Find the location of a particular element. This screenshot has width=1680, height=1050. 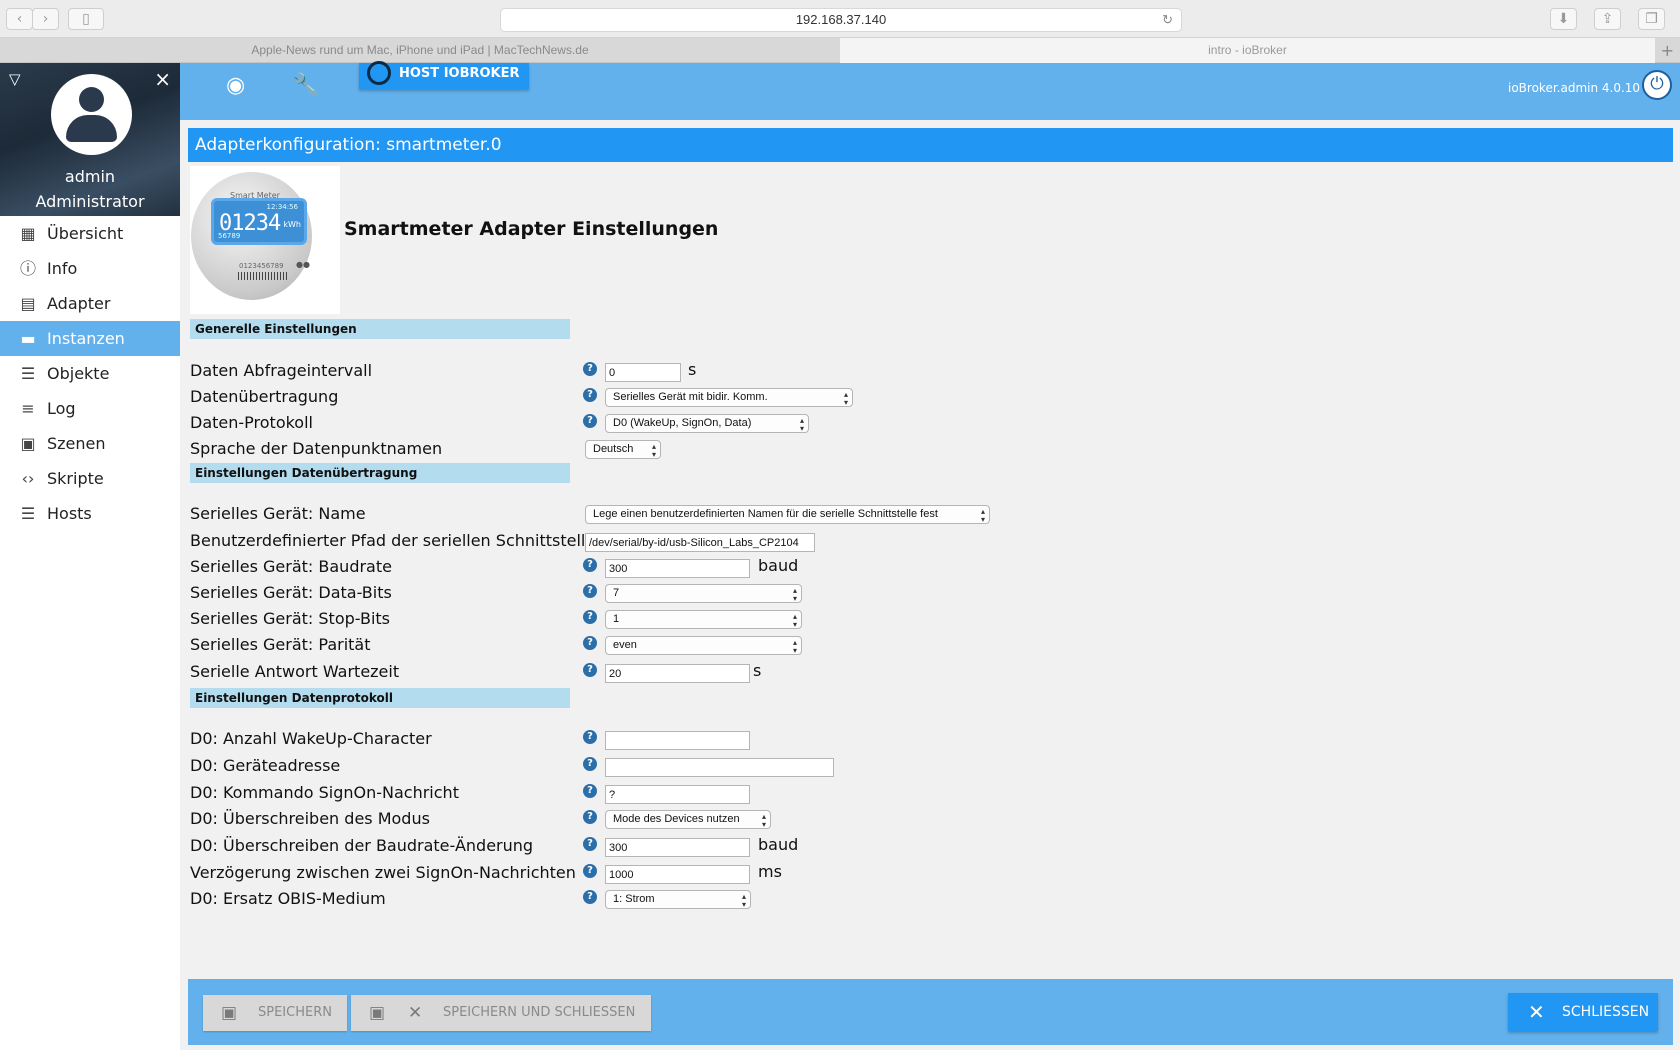

sidebar-item-label: Log is located at coordinates (61, 408).